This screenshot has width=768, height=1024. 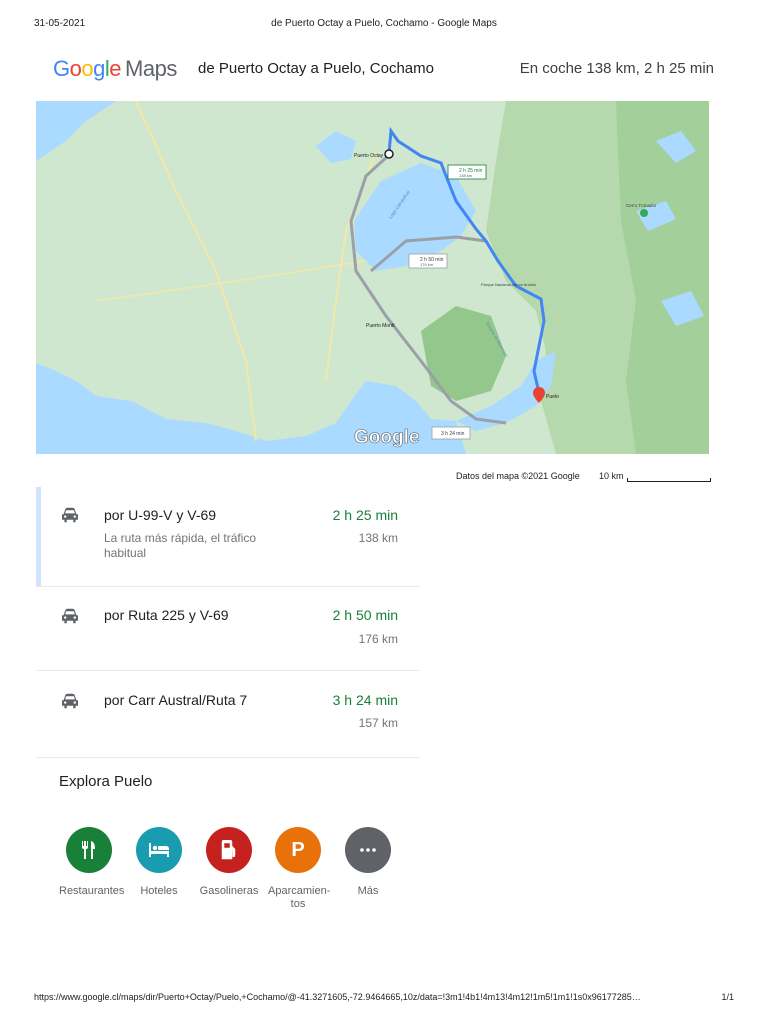 I want to click on category-label: Gasolineras, so click(x=229, y=891).